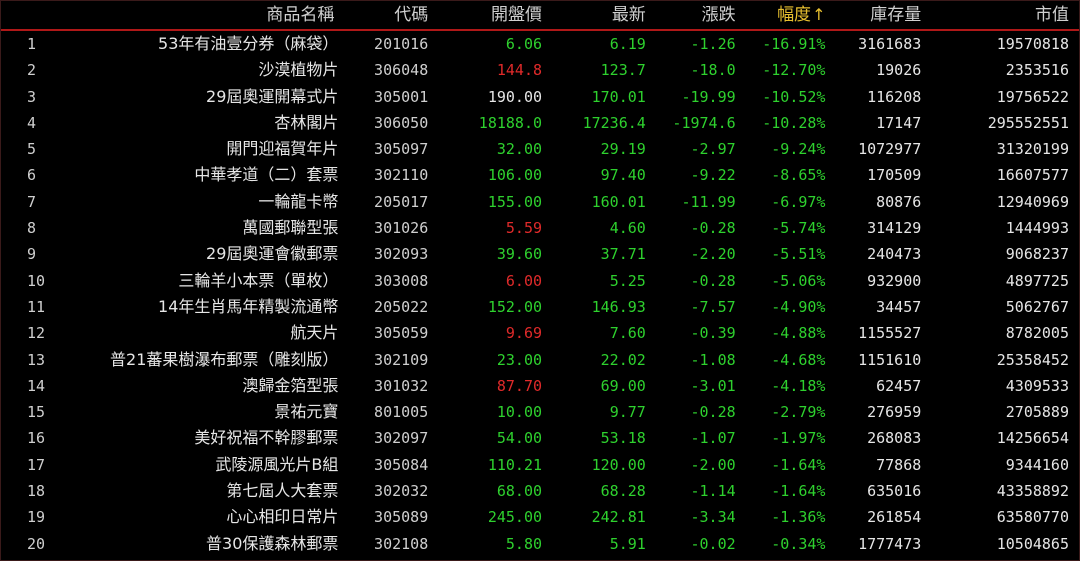  What do you see at coordinates (798, 280) in the screenshot?
I see `cell-pct: -5.06%` at bounding box center [798, 280].